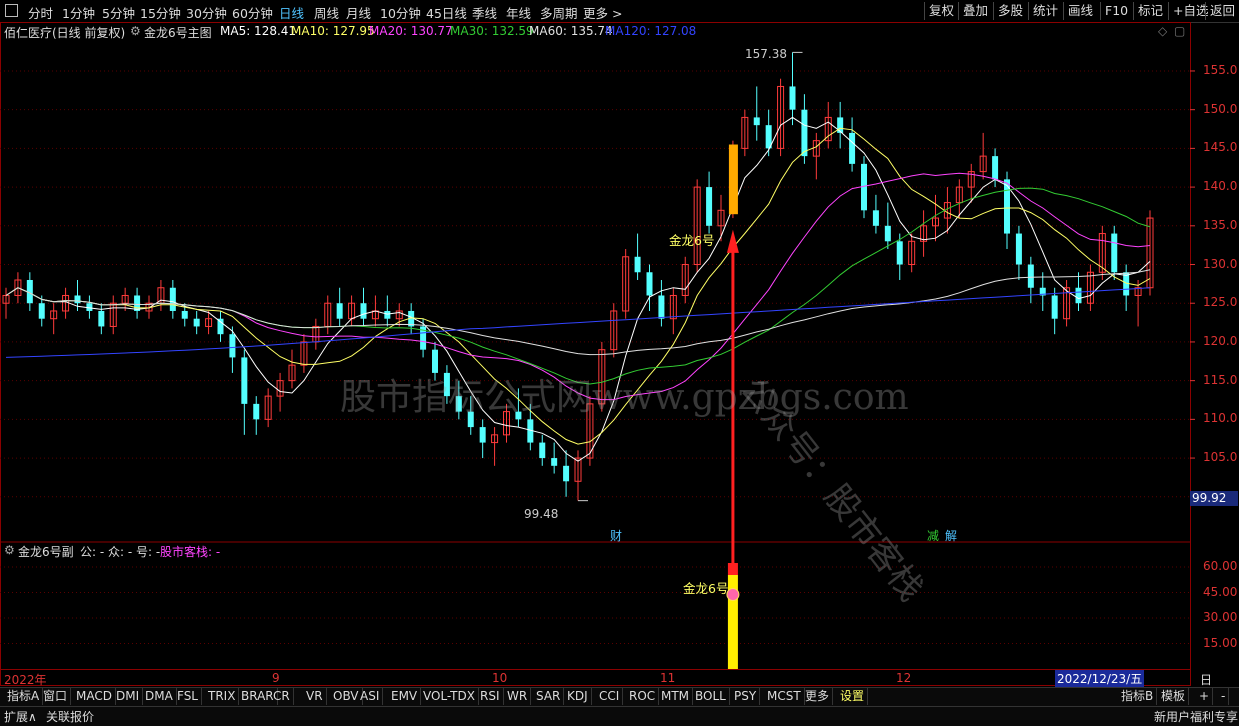 Image resolution: width=1239 pixels, height=726 pixels. Describe the element at coordinates (70, 716) in the screenshot. I see `linked-quote-button: 关联报价` at that location.